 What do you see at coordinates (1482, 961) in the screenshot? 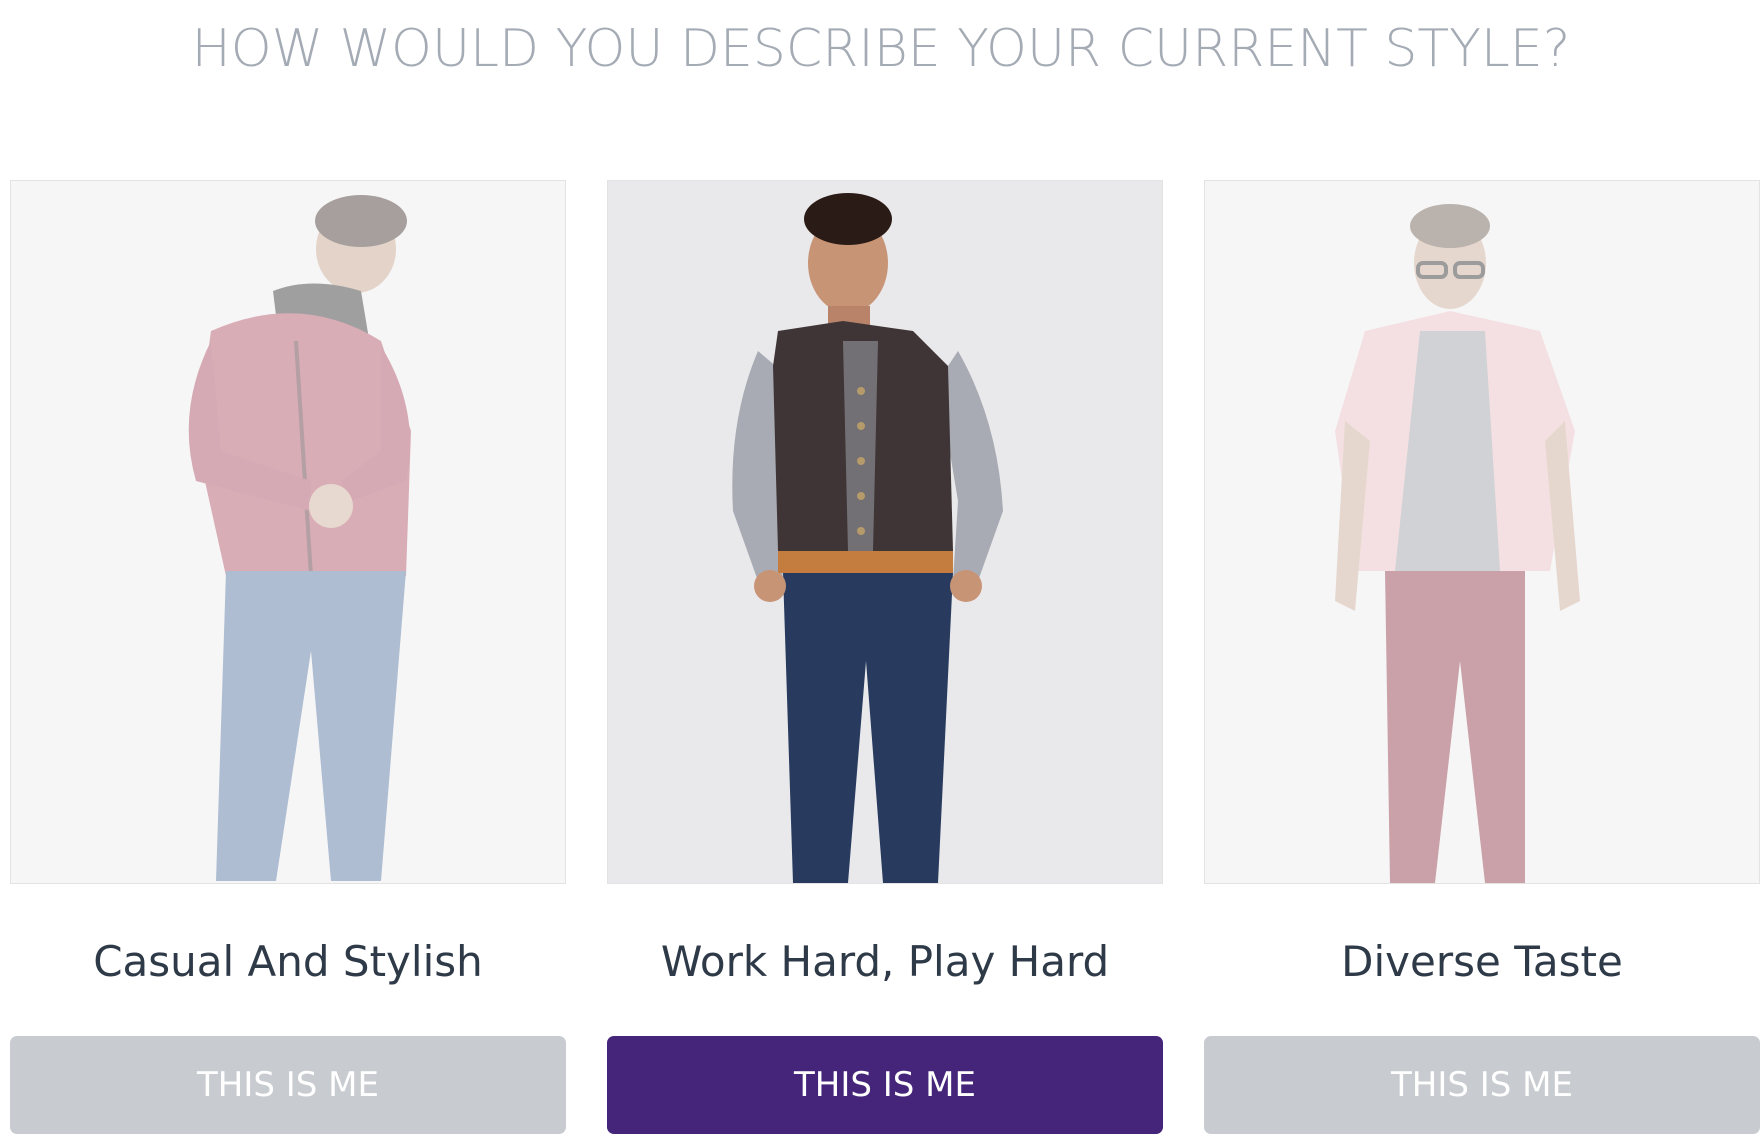
I see `style-option-caption: Diverse Taste` at bounding box center [1482, 961].